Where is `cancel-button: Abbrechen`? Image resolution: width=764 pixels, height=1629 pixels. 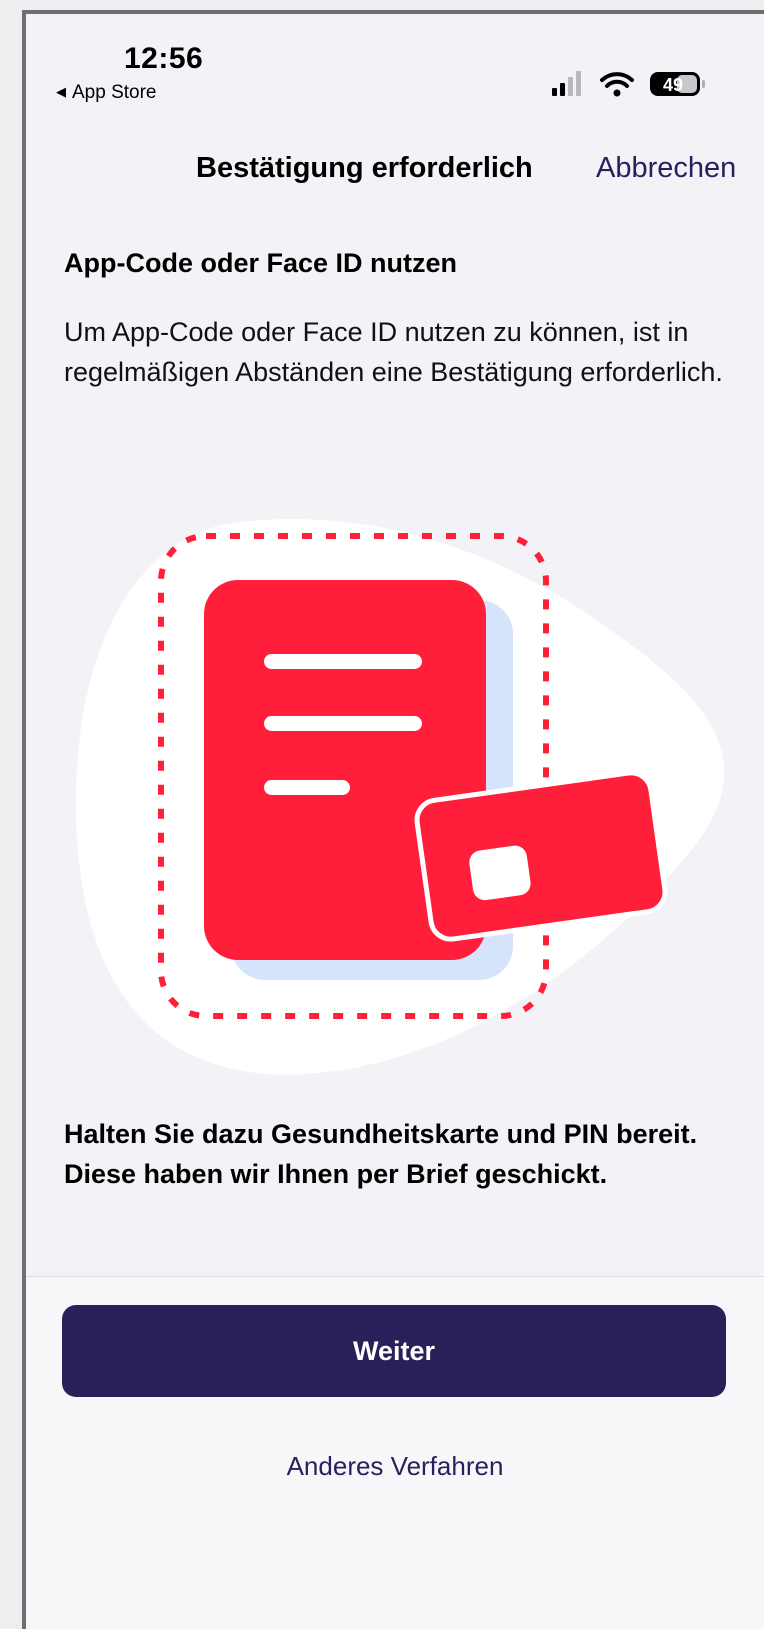
cancel-button: Abbrechen is located at coordinates (666, 168).